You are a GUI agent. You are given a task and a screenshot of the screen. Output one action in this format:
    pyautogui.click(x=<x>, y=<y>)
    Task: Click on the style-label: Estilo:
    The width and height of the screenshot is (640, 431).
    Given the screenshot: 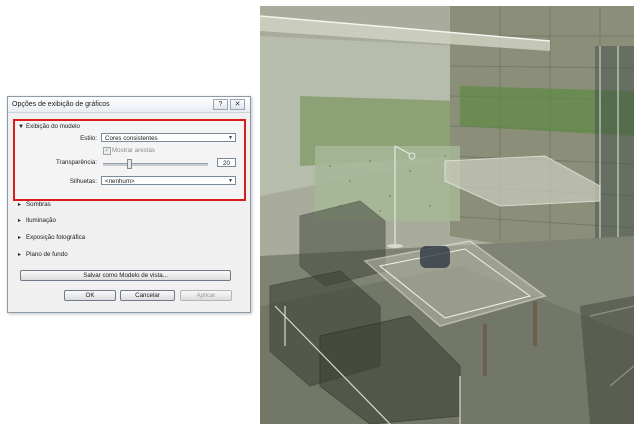 What is the action you would take?
    pyautogui.click(x=88, y=138)
    